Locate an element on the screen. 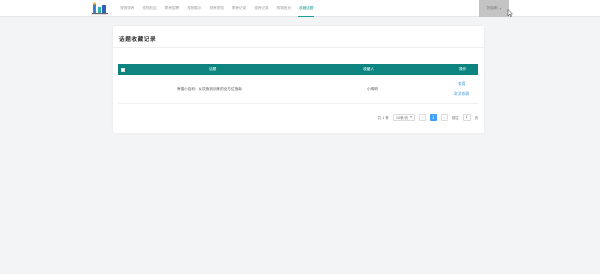  goto-page-input: 1 is located at coordinates (466, 117).